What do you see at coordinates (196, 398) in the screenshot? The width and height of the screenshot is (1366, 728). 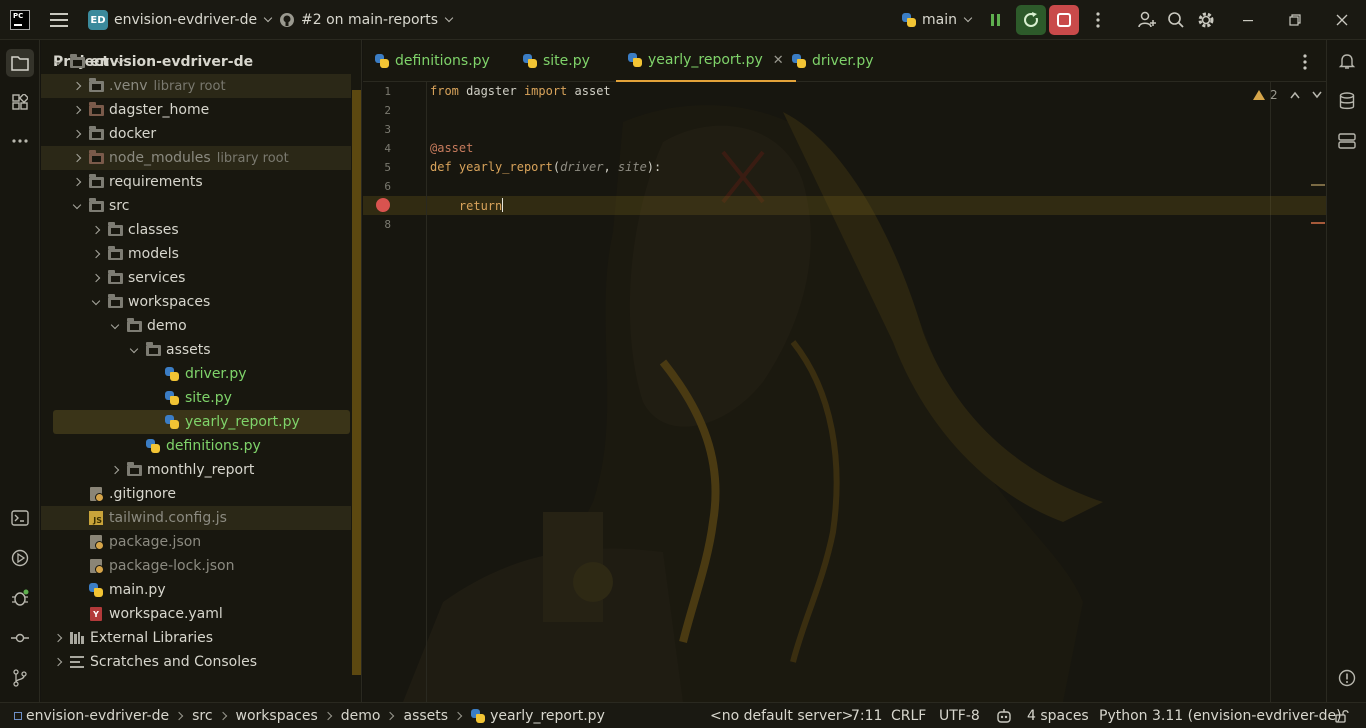 I see `tree-item: site.py` at bounding box center [196, 398].